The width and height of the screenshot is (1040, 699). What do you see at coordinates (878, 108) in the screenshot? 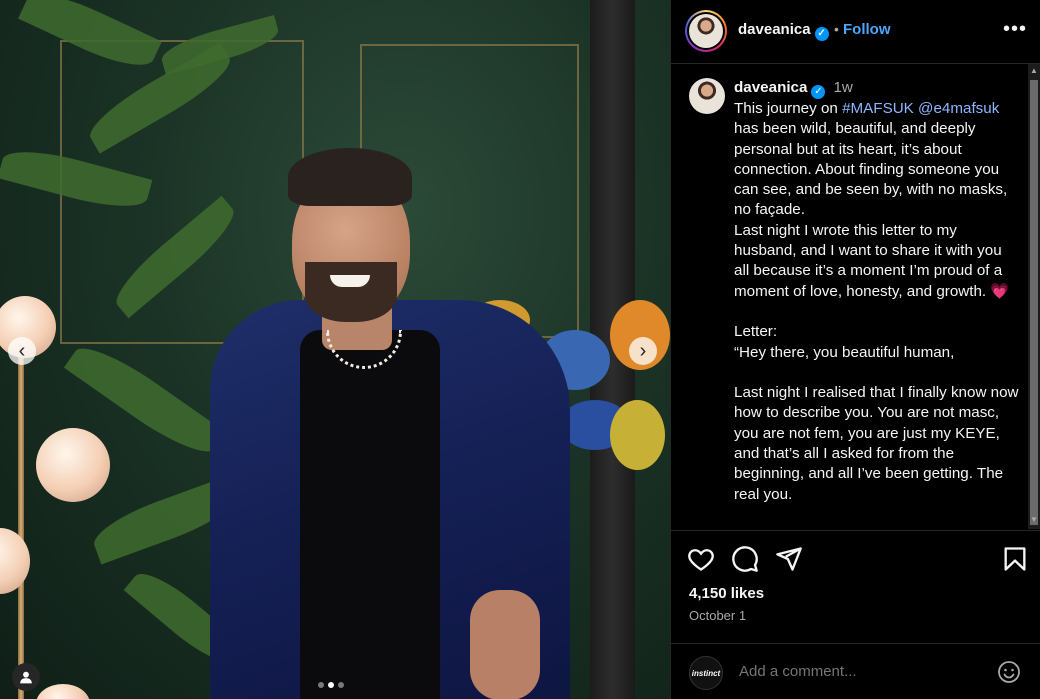
I see `caption-tag-link: #MAFSUK` at bounding box center [878, 108].